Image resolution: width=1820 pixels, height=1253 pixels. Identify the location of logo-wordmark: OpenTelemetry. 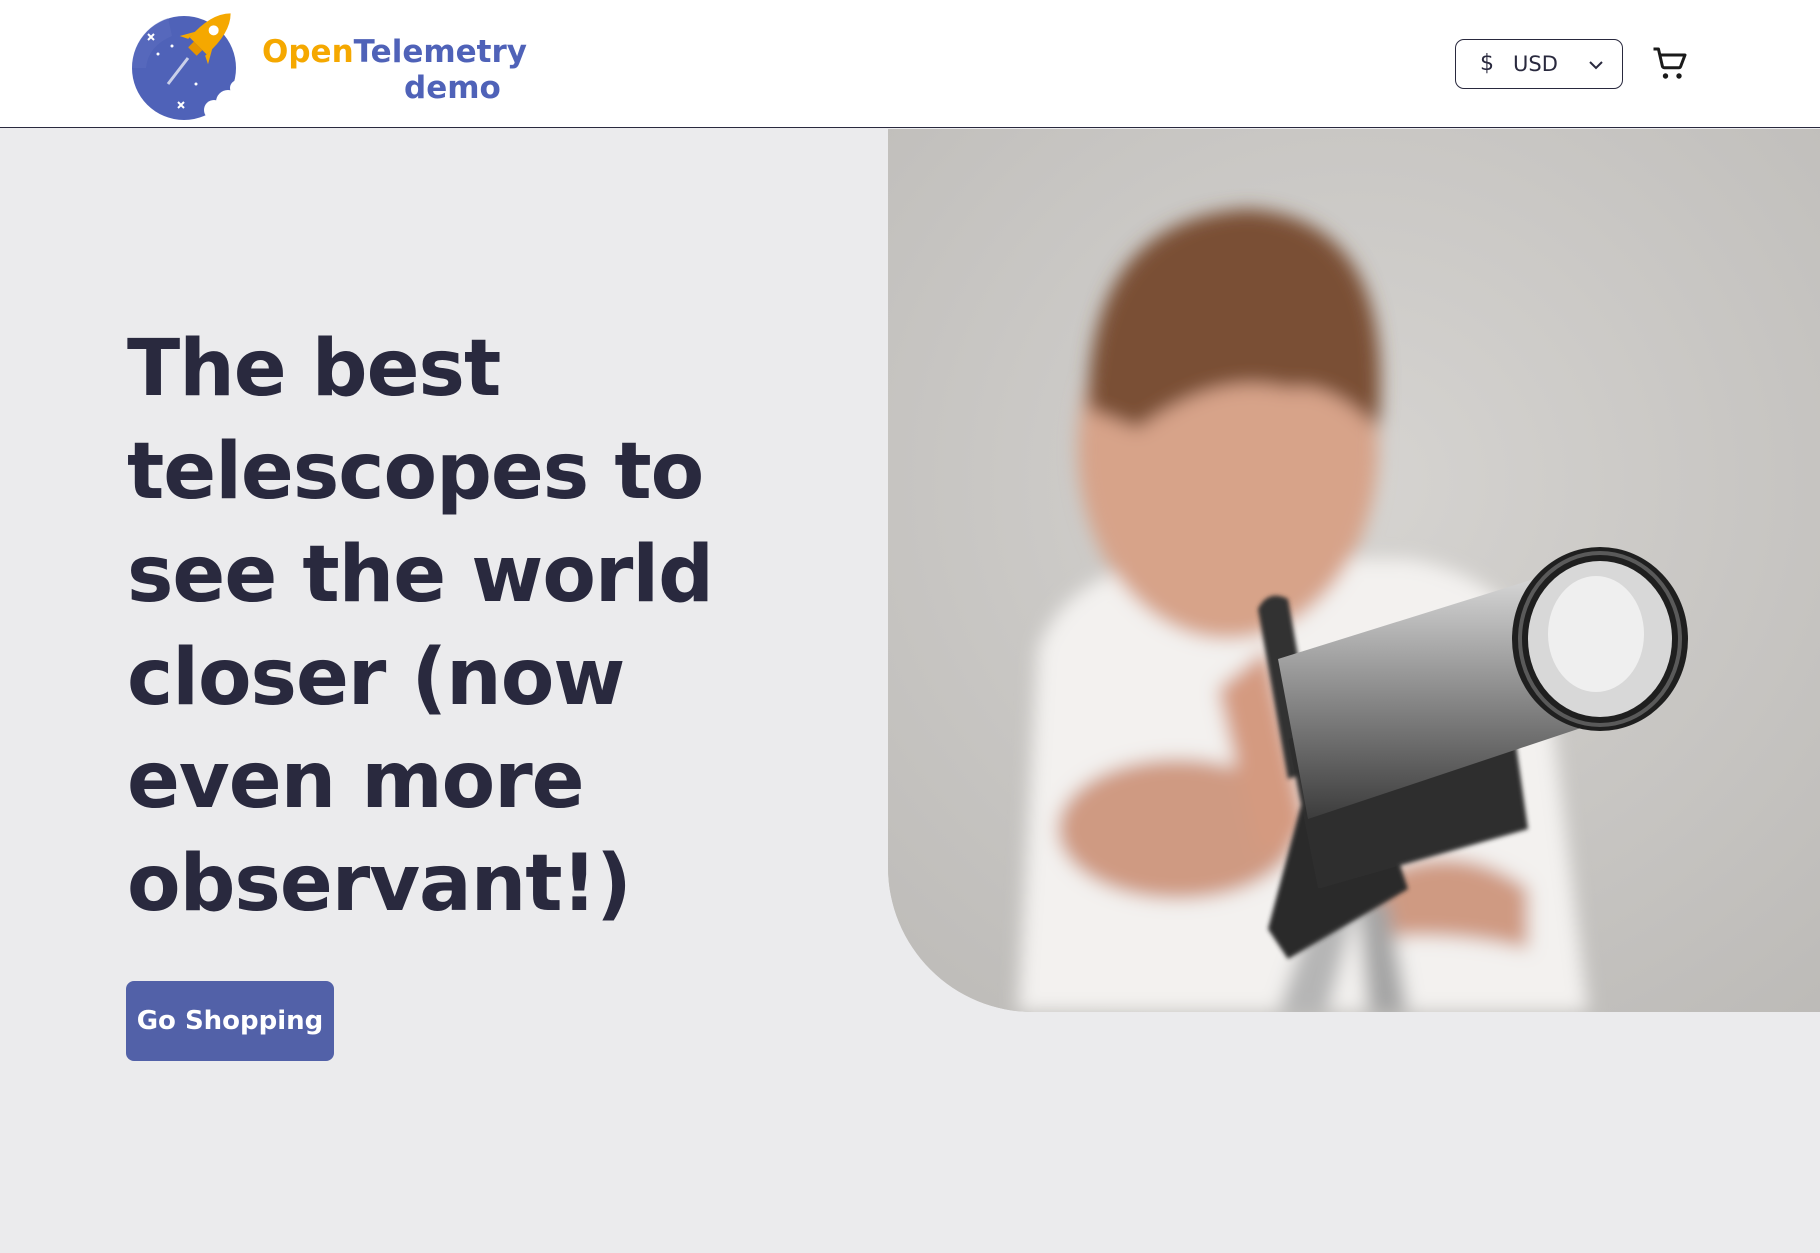
(394, 52).